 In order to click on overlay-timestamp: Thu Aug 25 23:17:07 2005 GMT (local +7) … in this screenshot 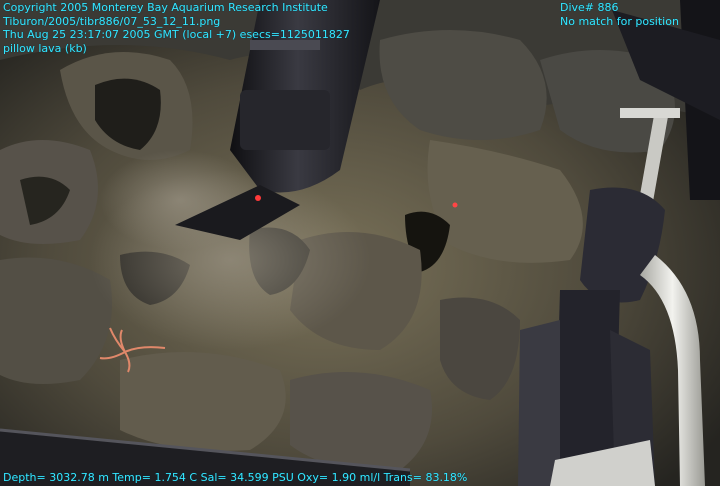, I will do `click(176, 34)`.